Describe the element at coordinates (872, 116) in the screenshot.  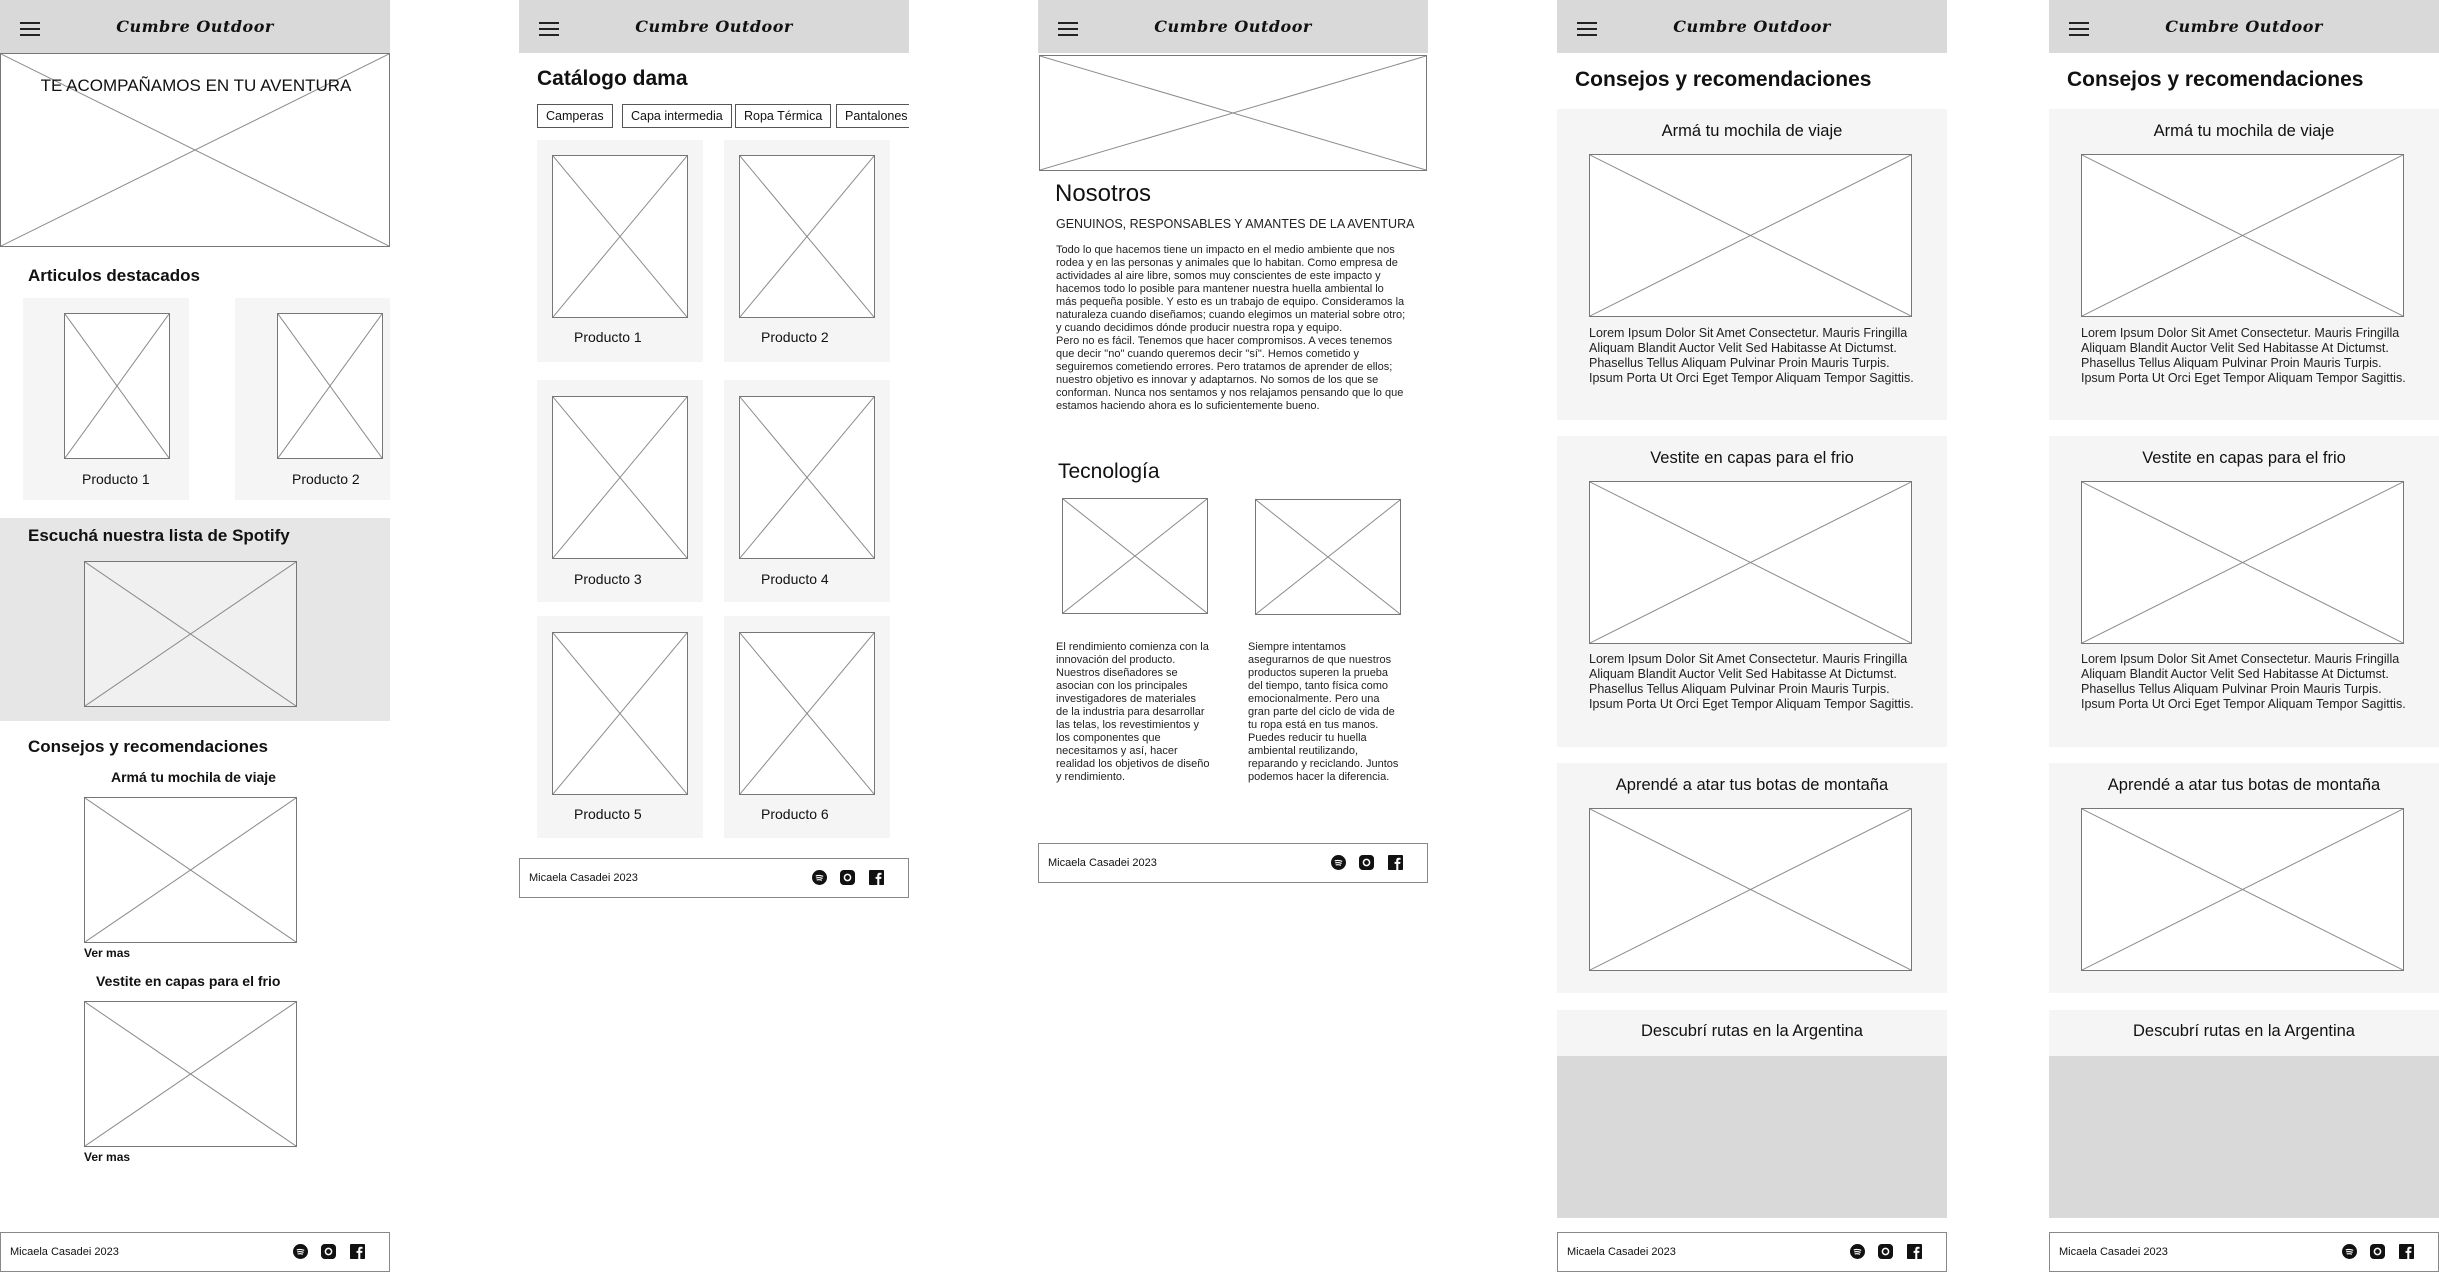
I see `filter-chip-pantalones: Pantalones` at that location.